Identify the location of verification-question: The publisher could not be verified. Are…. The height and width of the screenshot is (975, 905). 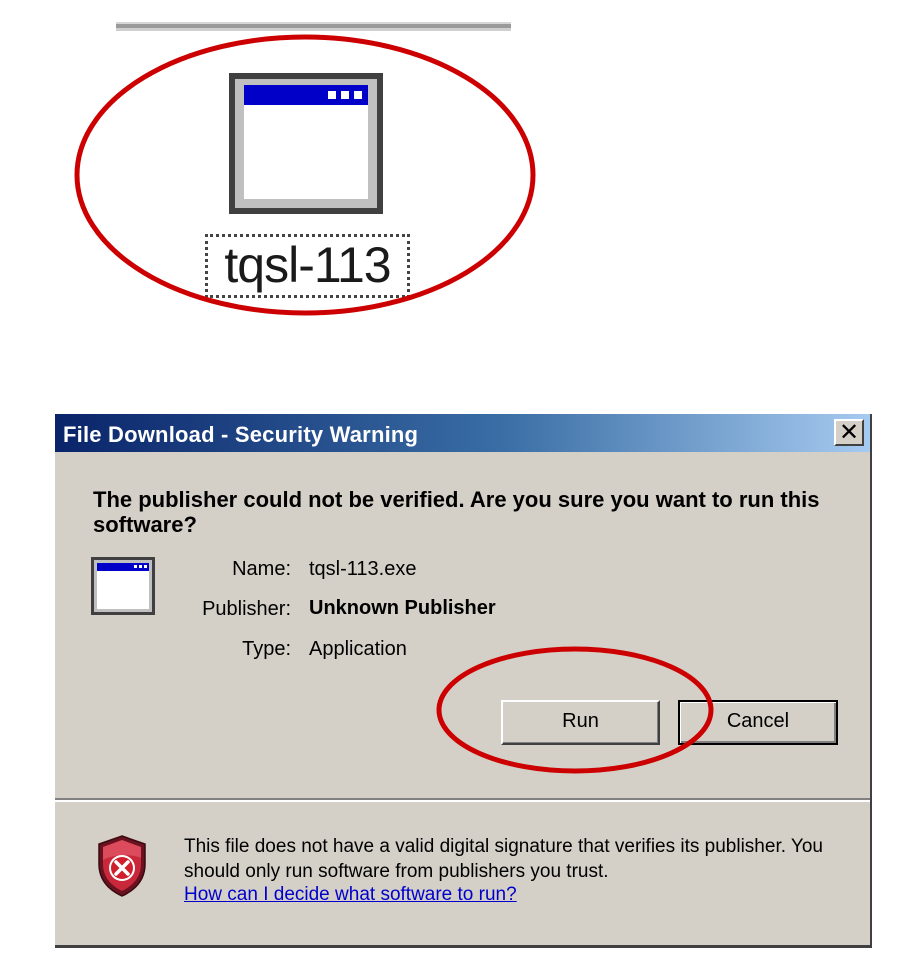
(456, 512).